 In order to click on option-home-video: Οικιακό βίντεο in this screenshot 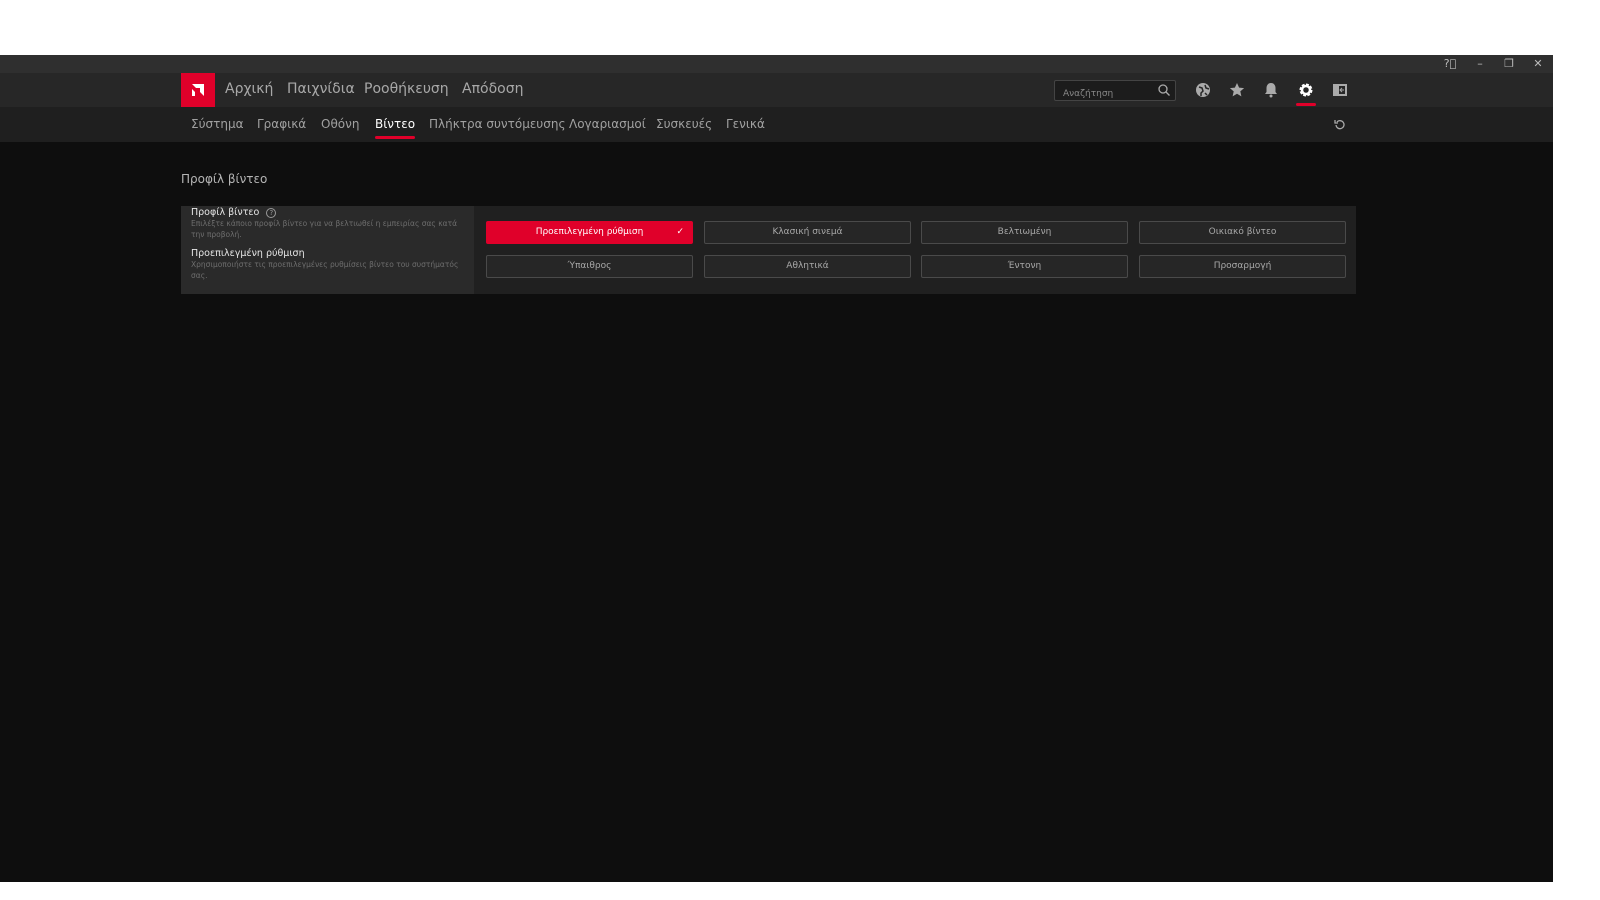, I will do `click(1242, 232)`.